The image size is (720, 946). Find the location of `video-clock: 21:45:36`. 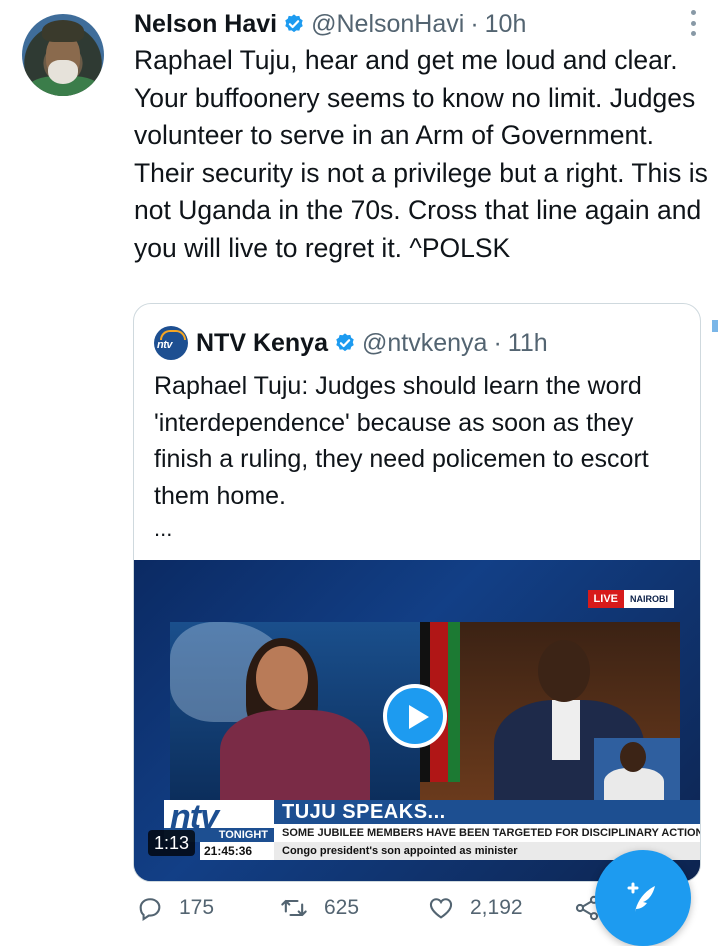

video-clock: 21:45:36 is located at coordinates (237, 851).